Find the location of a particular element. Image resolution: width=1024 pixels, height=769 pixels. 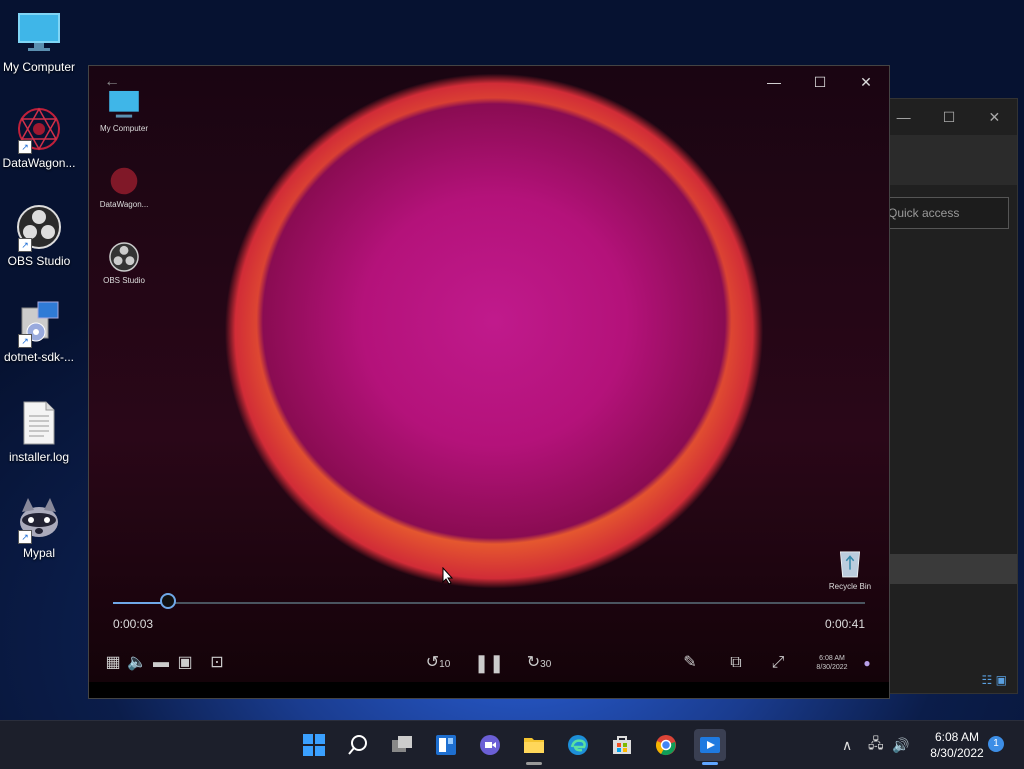

text-file-icon is located at coordinates (39, 423).